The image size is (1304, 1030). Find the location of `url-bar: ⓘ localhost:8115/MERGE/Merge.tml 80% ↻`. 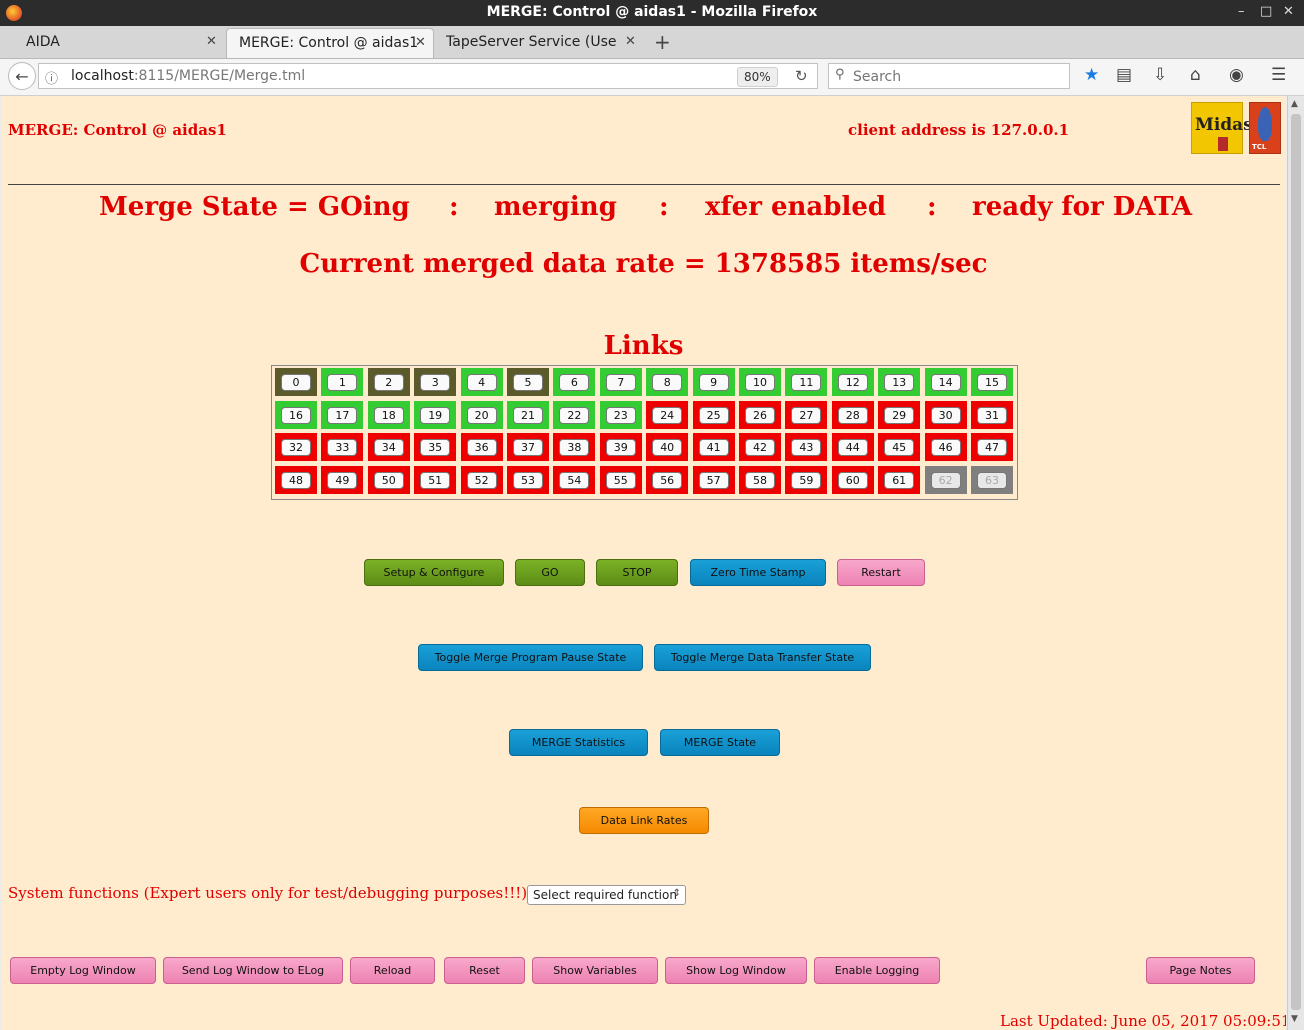

url-bar: ⓘ localhost:8115/MERGE/Merge.tml 80% ↻ is located at coordinates (428, 76).